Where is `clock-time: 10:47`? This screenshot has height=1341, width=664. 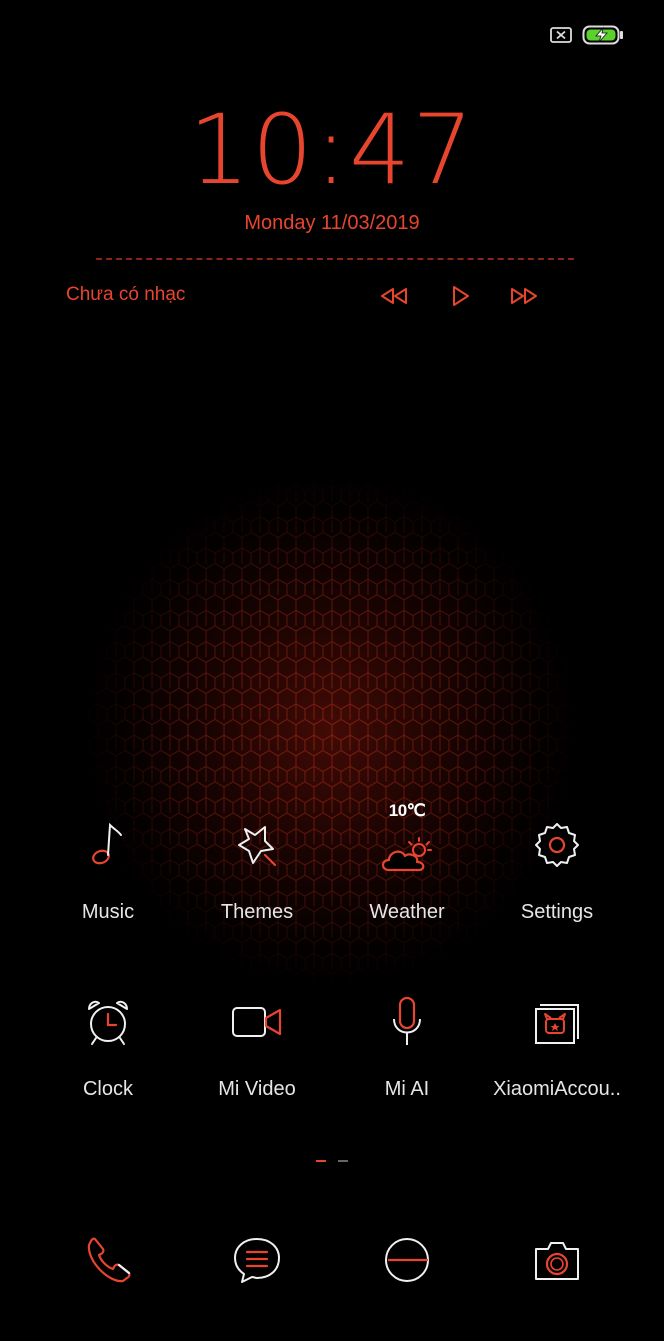
clock-time: 10:47 is located at coordinates (332, 150).